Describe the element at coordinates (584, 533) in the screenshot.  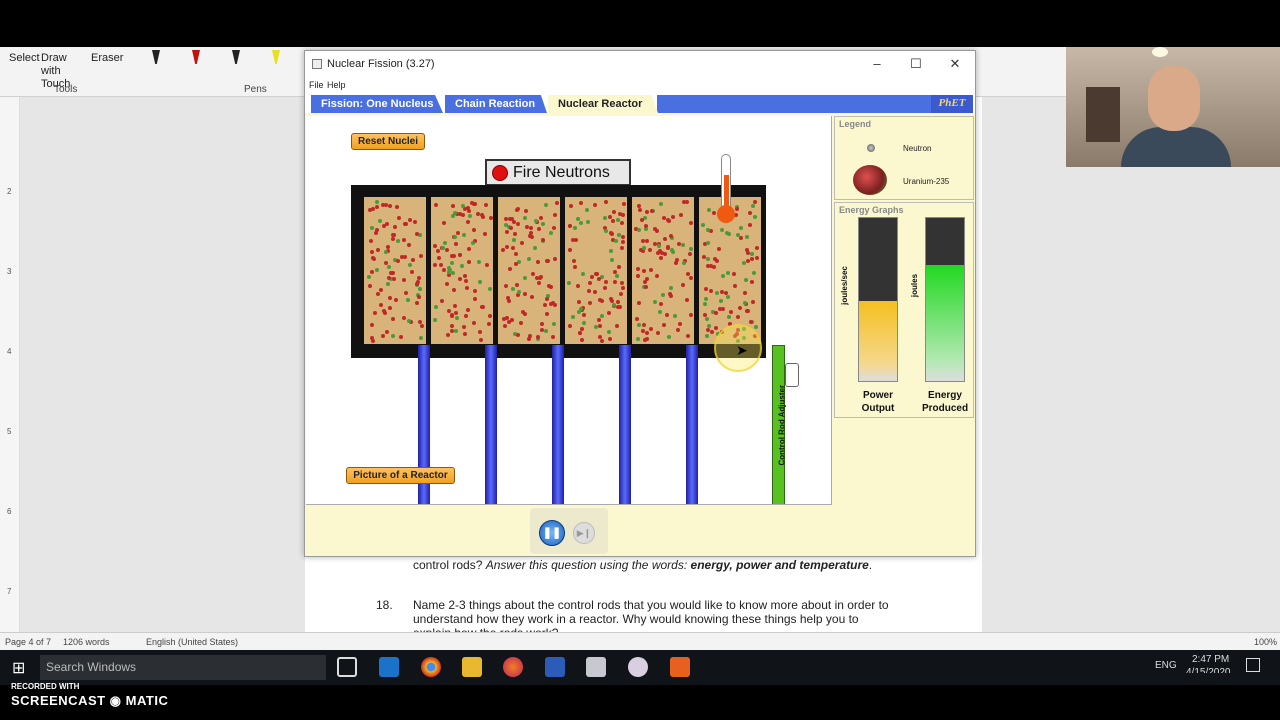
I see `step-button: ▶❙` at that location.